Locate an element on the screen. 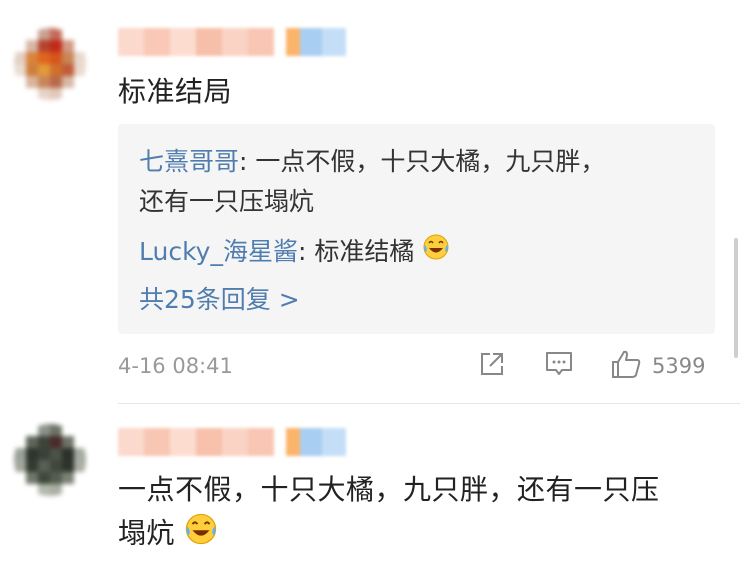 The width and height of the screenshot is (740, 563). share-button is located at coordinates (492, 366).